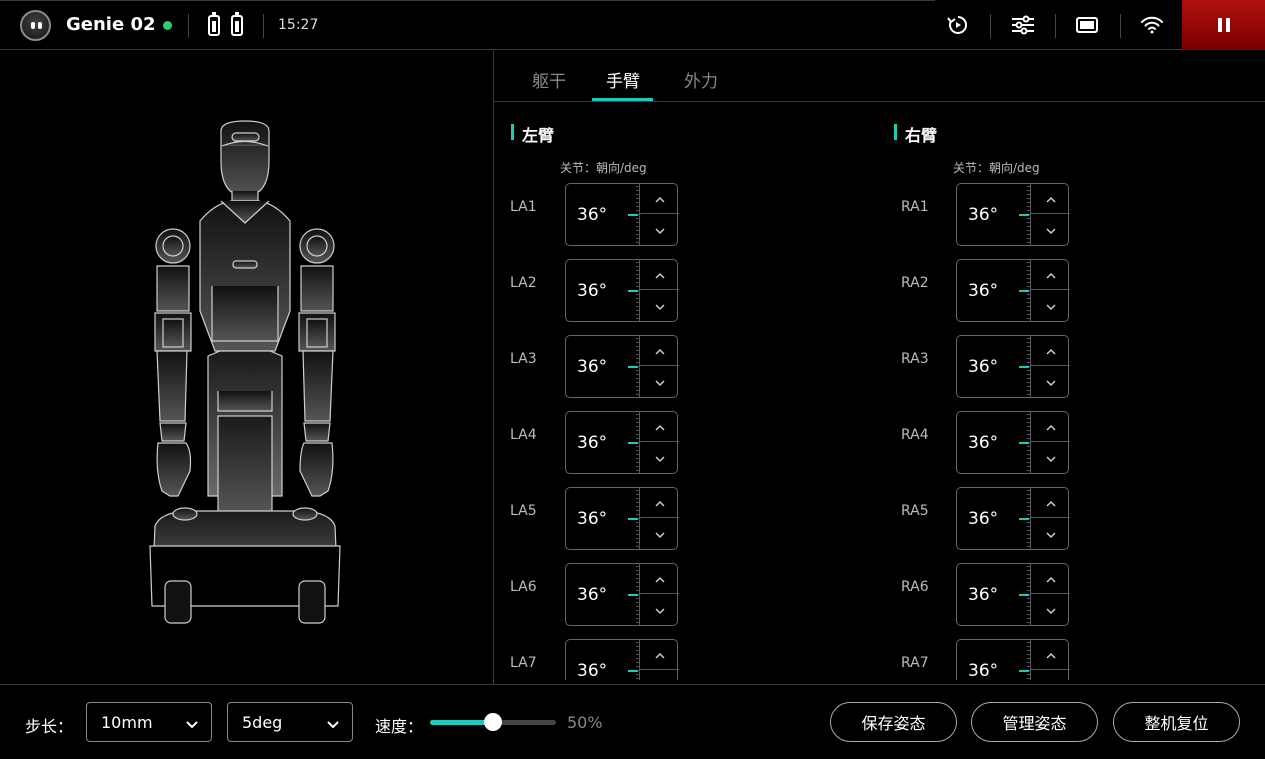 The height and width of the screenshot is (759, 1265). I want to click on right-arm-column-header: 关节：朝向/deg, so click(996, 168).